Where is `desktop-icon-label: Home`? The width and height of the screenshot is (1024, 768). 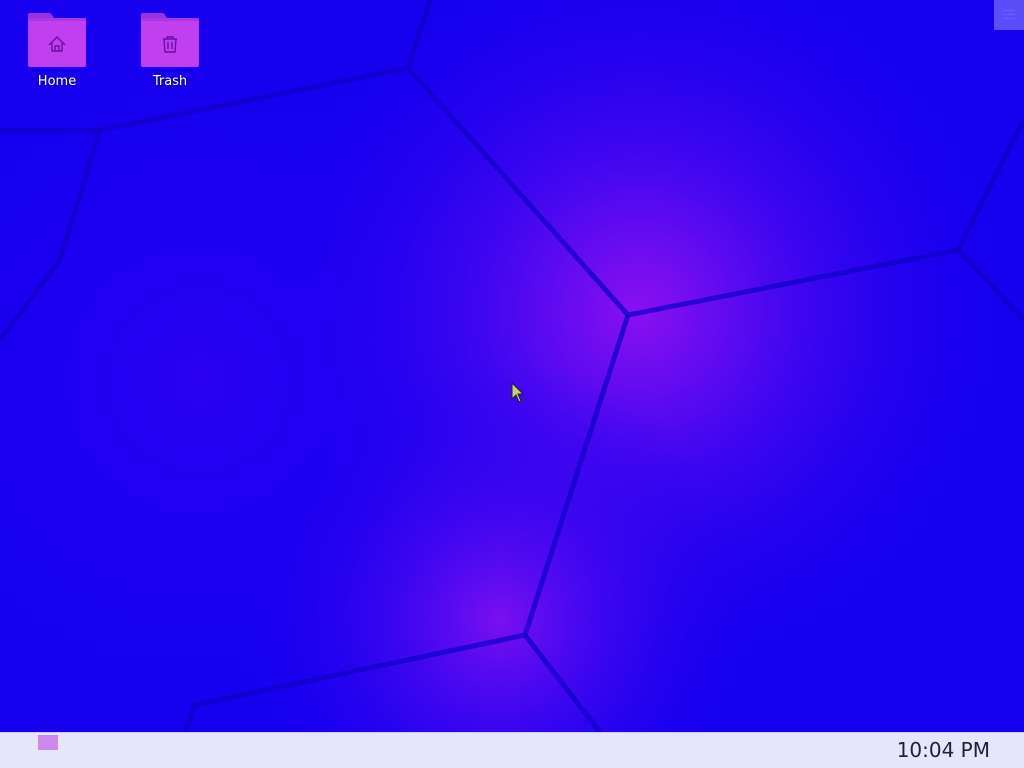
desktop-icon-label: Home is located at coordinates (57, 81).